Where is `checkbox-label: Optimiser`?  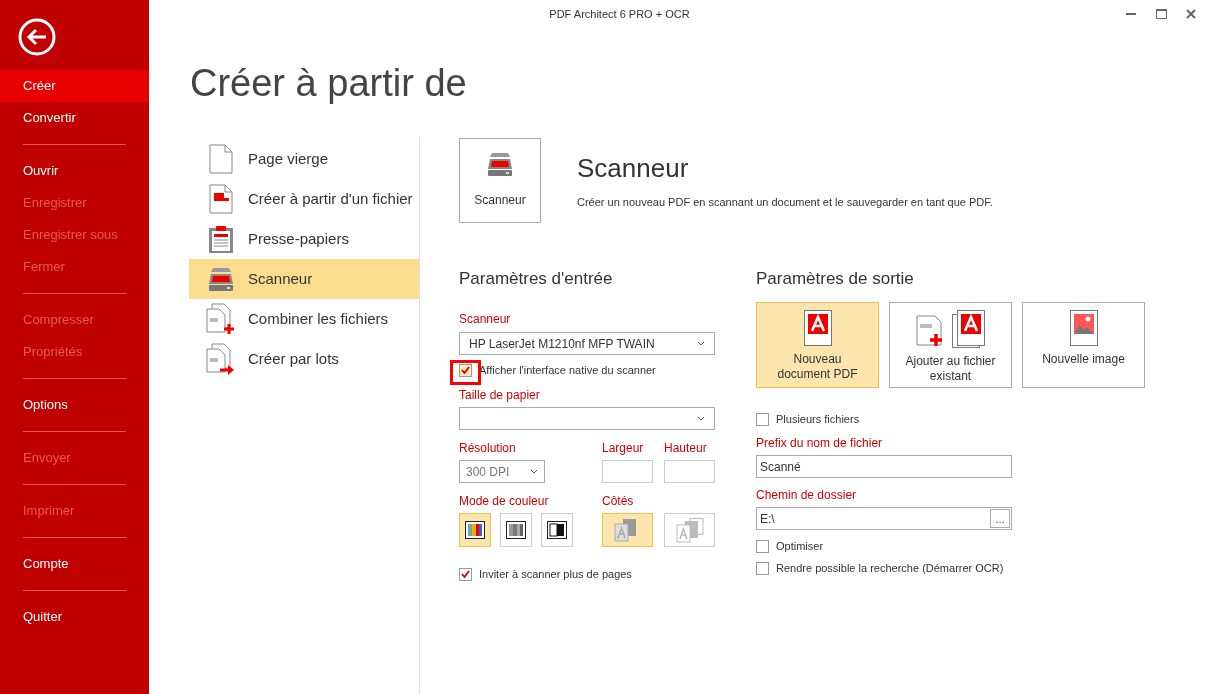
checkbox-label: Optimiser is located at coordinates (800, 546).